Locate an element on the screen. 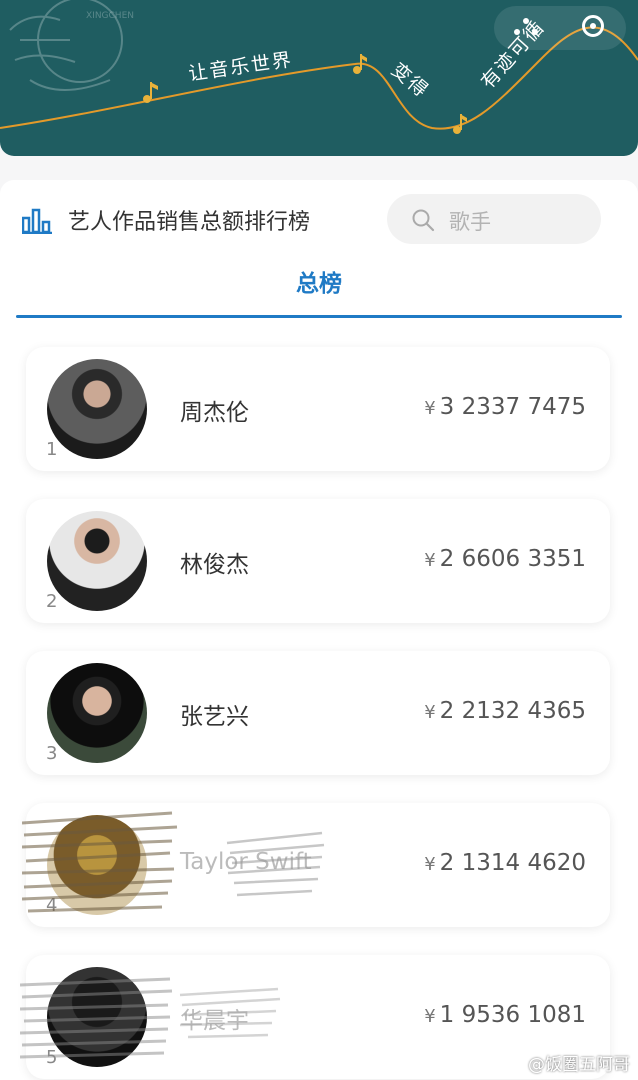 This screenshot has height=1080, width=638. artist-name: 周杰伦 is located at coordinates (214, 413).